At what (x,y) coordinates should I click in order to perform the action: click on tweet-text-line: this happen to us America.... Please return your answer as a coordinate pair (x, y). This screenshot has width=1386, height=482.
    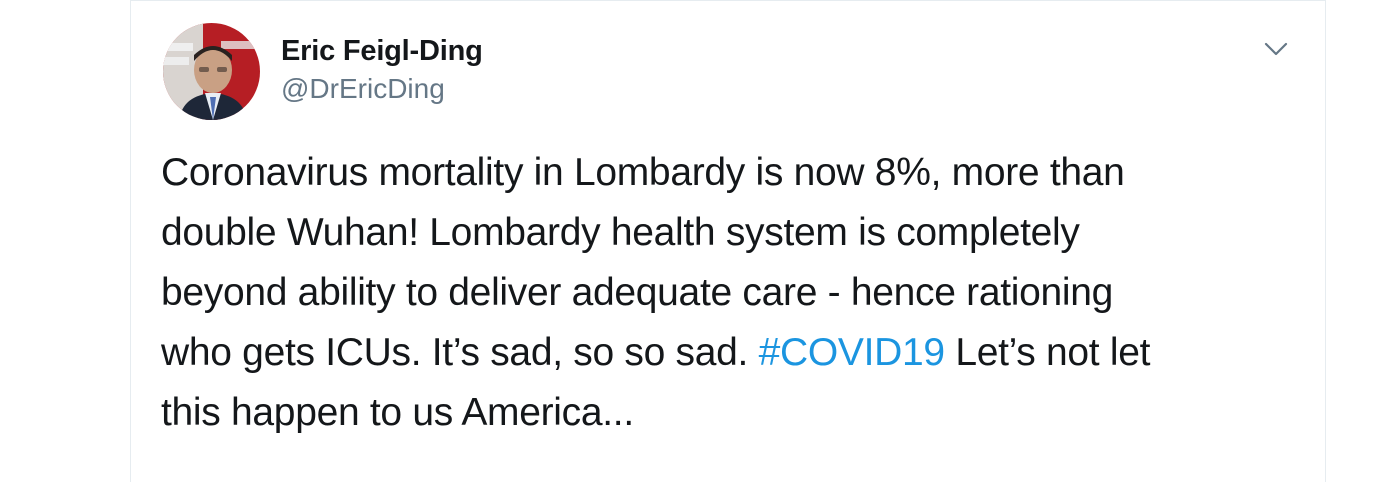
    Looking at the image, I should click on (397, 412).